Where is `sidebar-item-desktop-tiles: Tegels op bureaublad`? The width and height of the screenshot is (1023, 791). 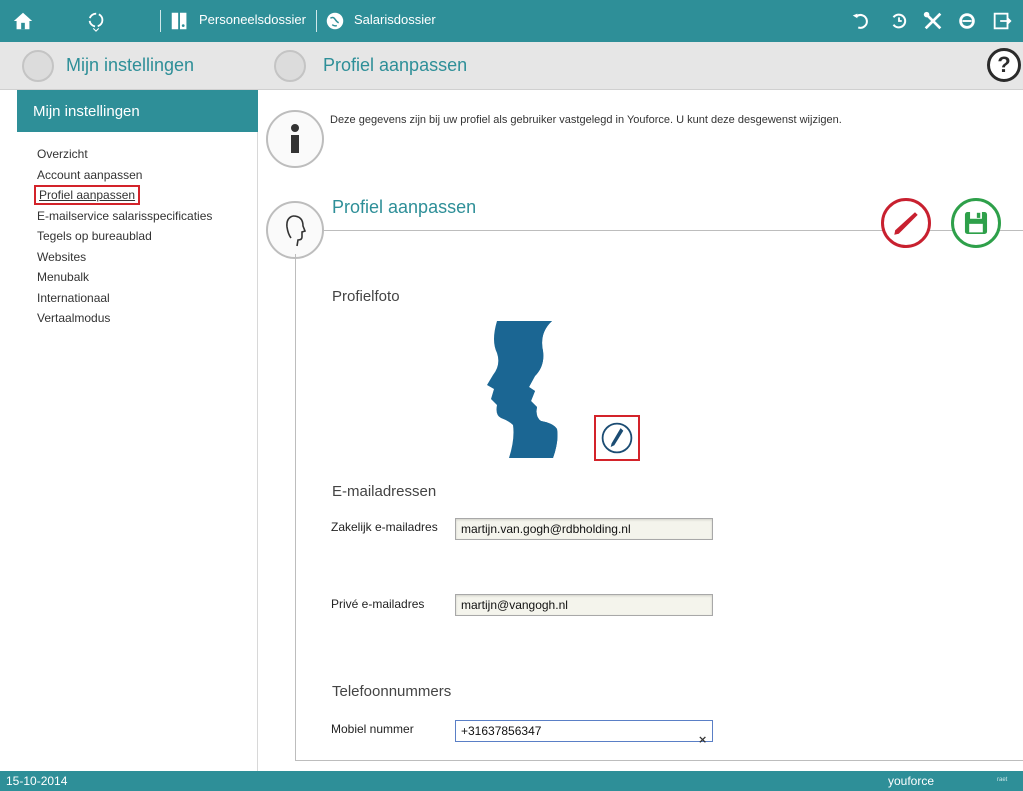
sidebar-item-desktop-tiles: Tegels op bureaublad is located at coordinates (124, 236).